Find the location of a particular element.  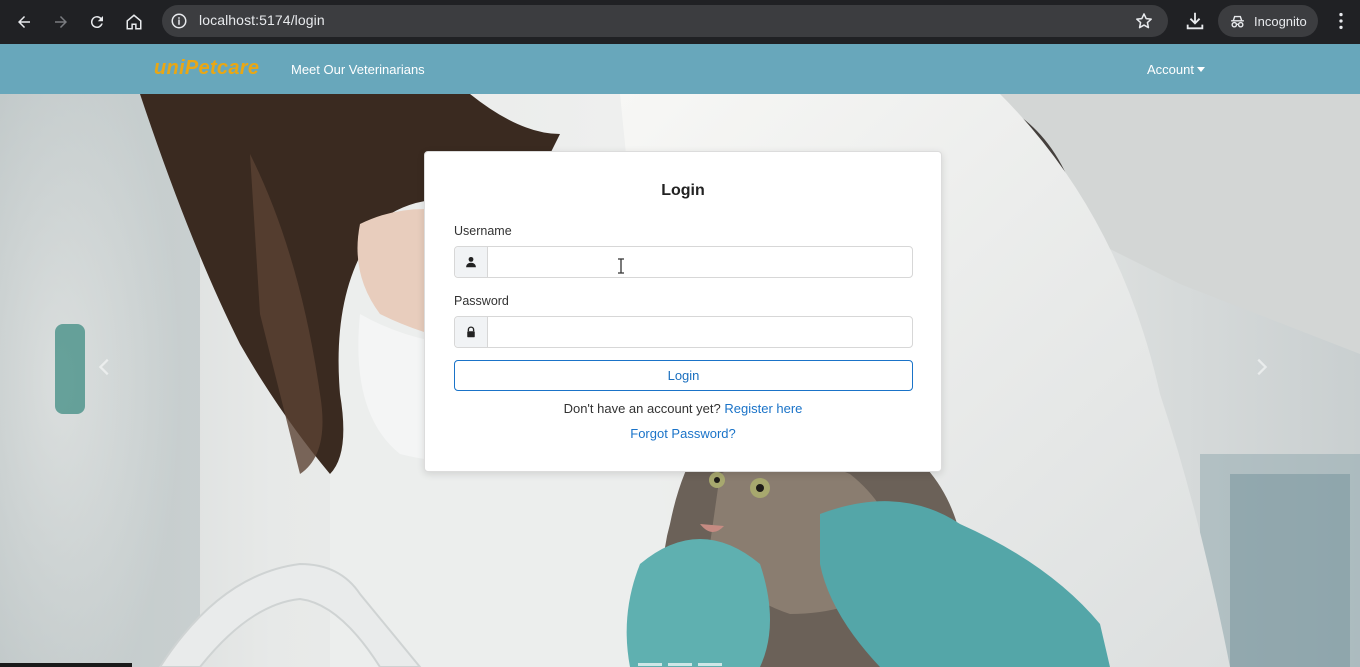

text-cursor-icon is located at coordinates (621, 266).